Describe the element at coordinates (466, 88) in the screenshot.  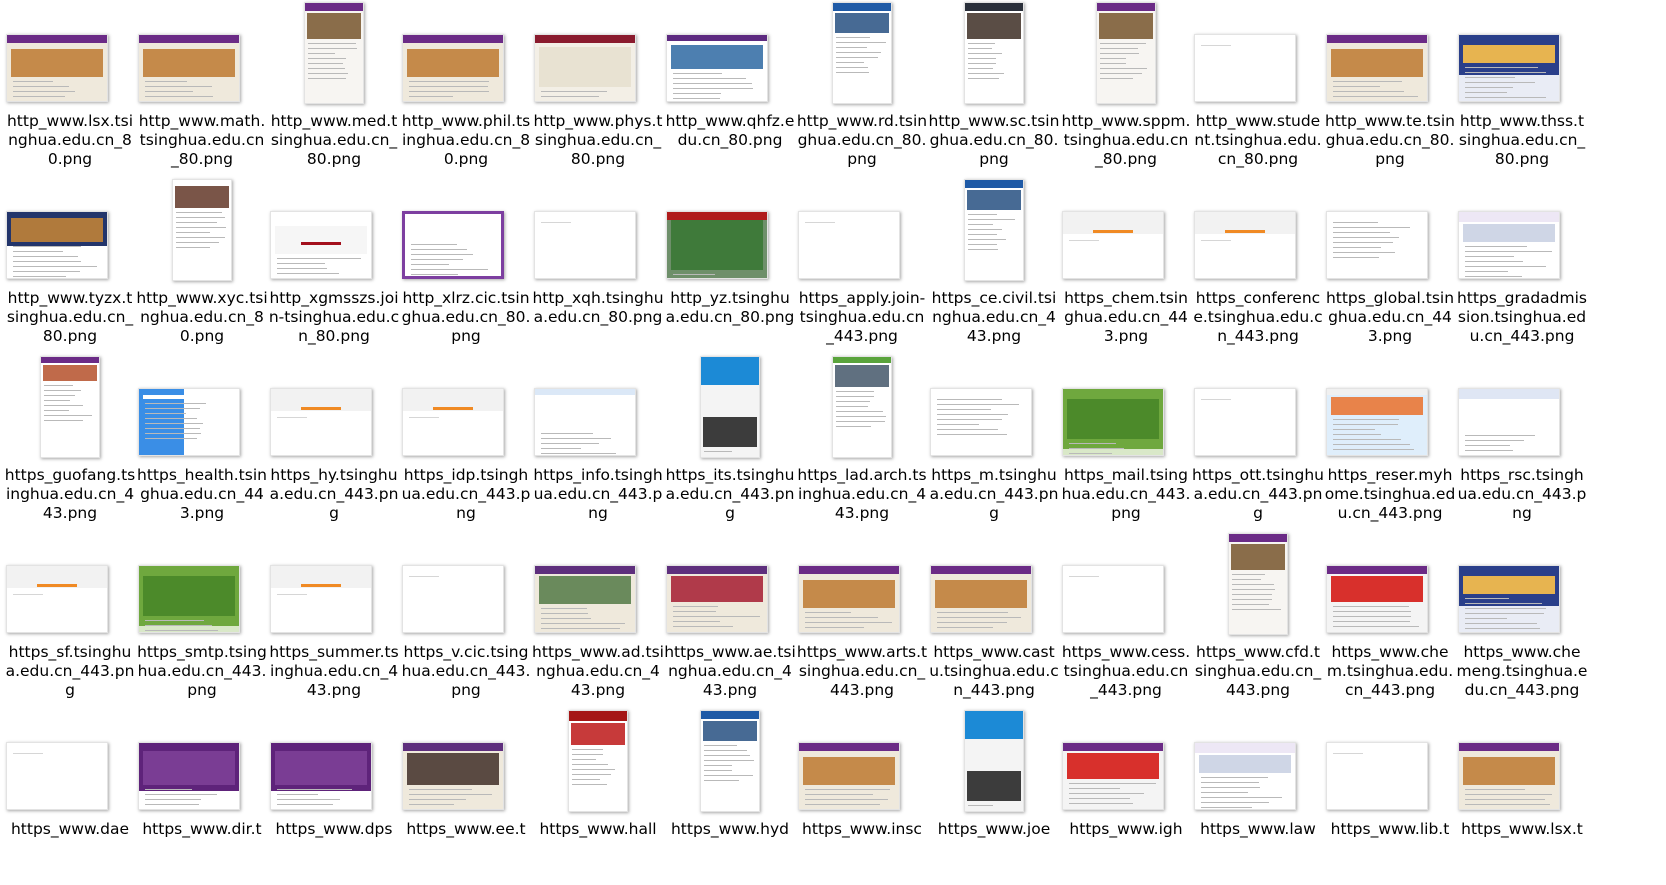
I see `file-item: http_www.phil.tsinghua.edu.cn_80.png` at that location.